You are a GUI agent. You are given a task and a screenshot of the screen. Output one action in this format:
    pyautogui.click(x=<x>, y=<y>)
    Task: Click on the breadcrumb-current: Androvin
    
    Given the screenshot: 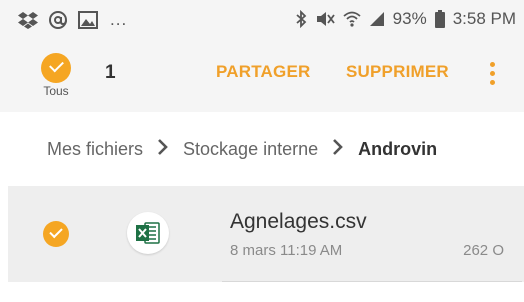 What is the action you would take?
    pyautogui.click(x=398, y=148)
    